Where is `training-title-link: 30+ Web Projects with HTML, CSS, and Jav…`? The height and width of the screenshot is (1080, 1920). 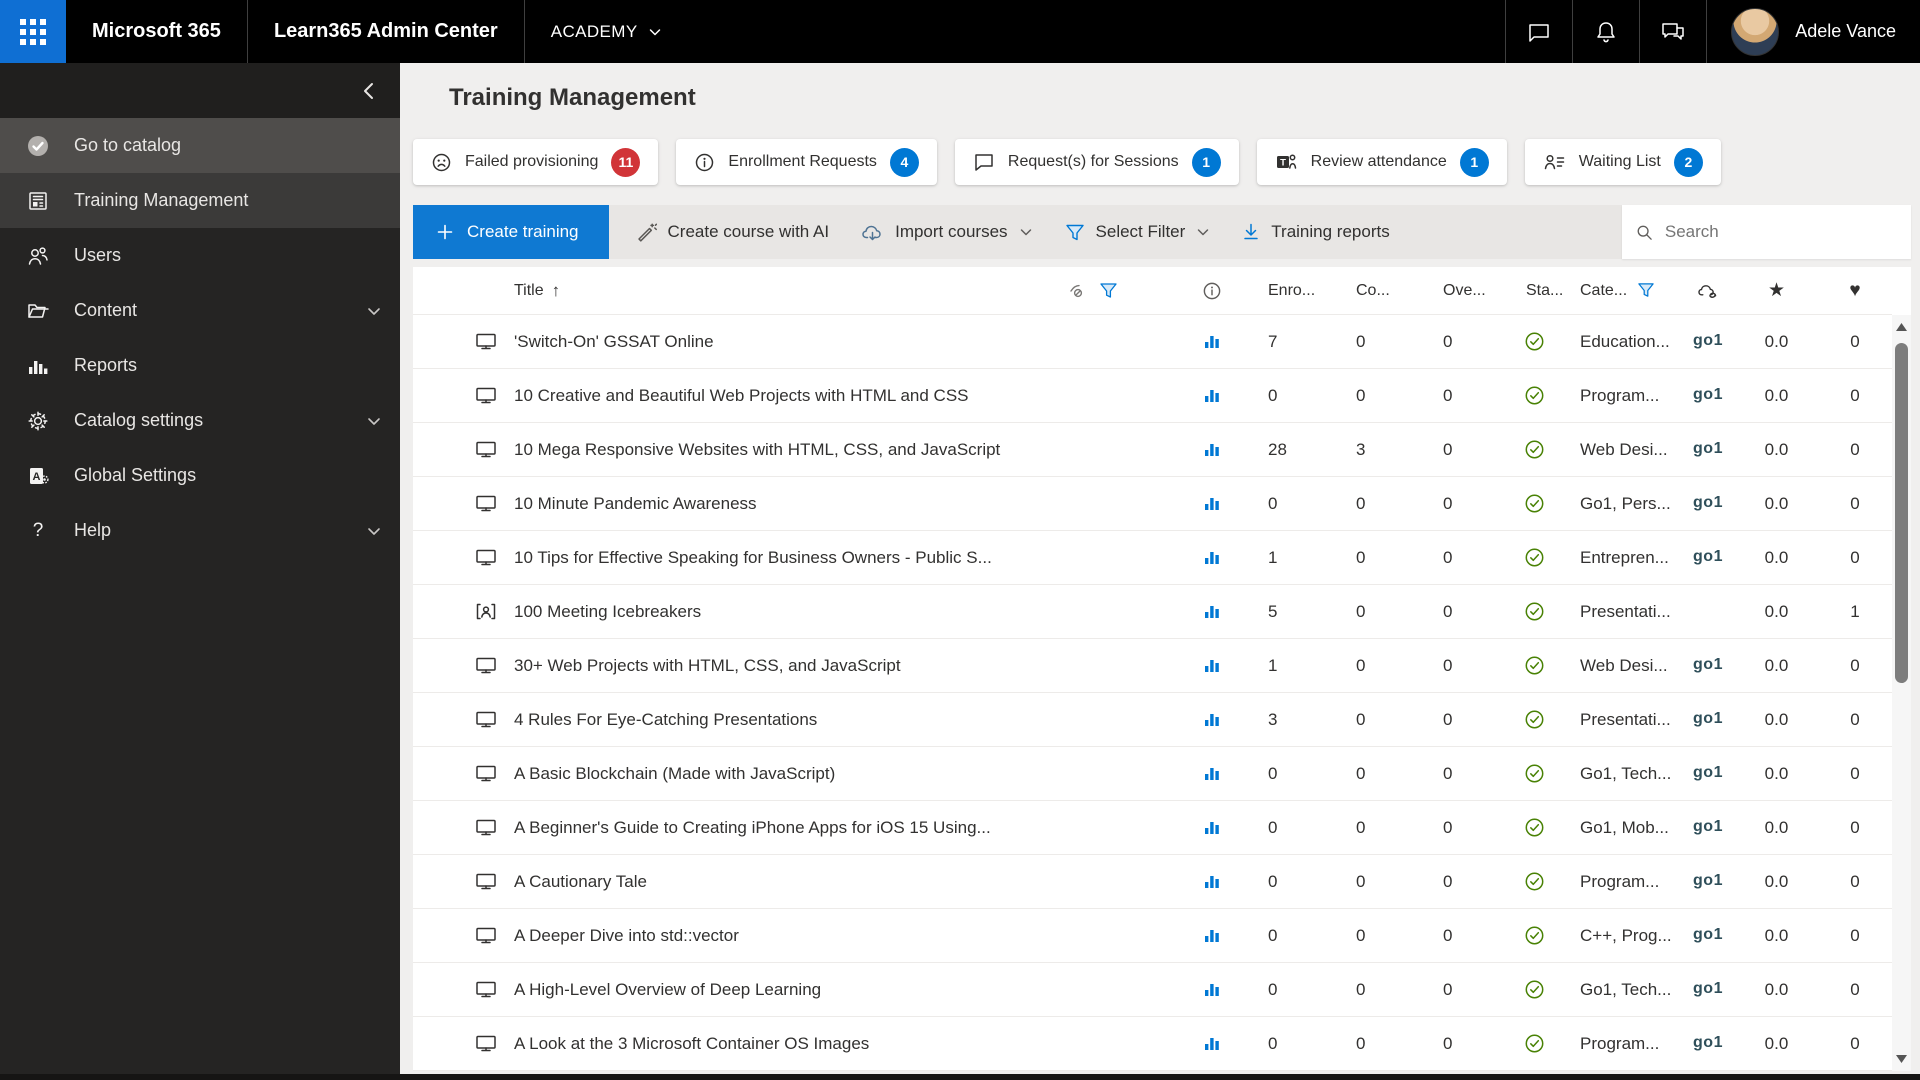
training-title-link: 30+ Web Projects with HTML, CSS, and Jav… is located at coordinates (844, 666).